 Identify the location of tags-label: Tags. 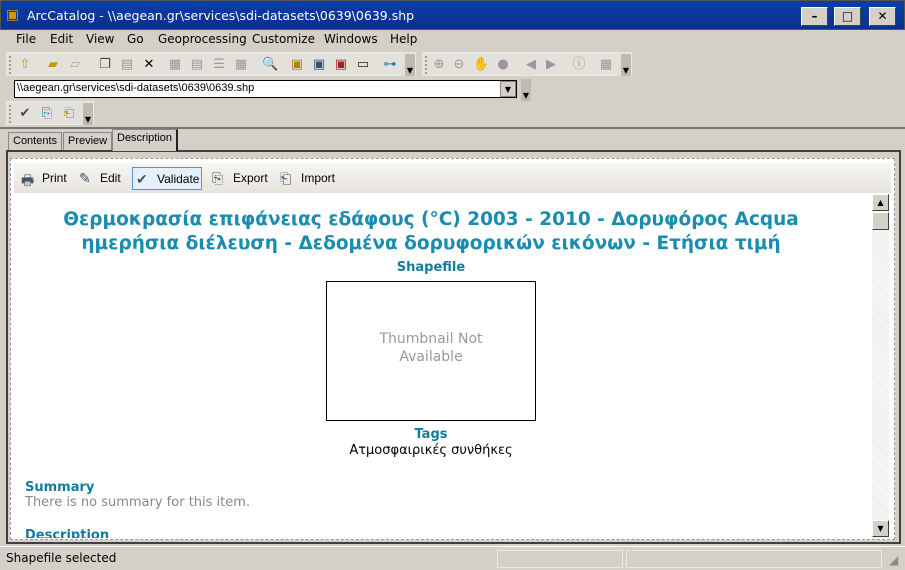
(431, 434).